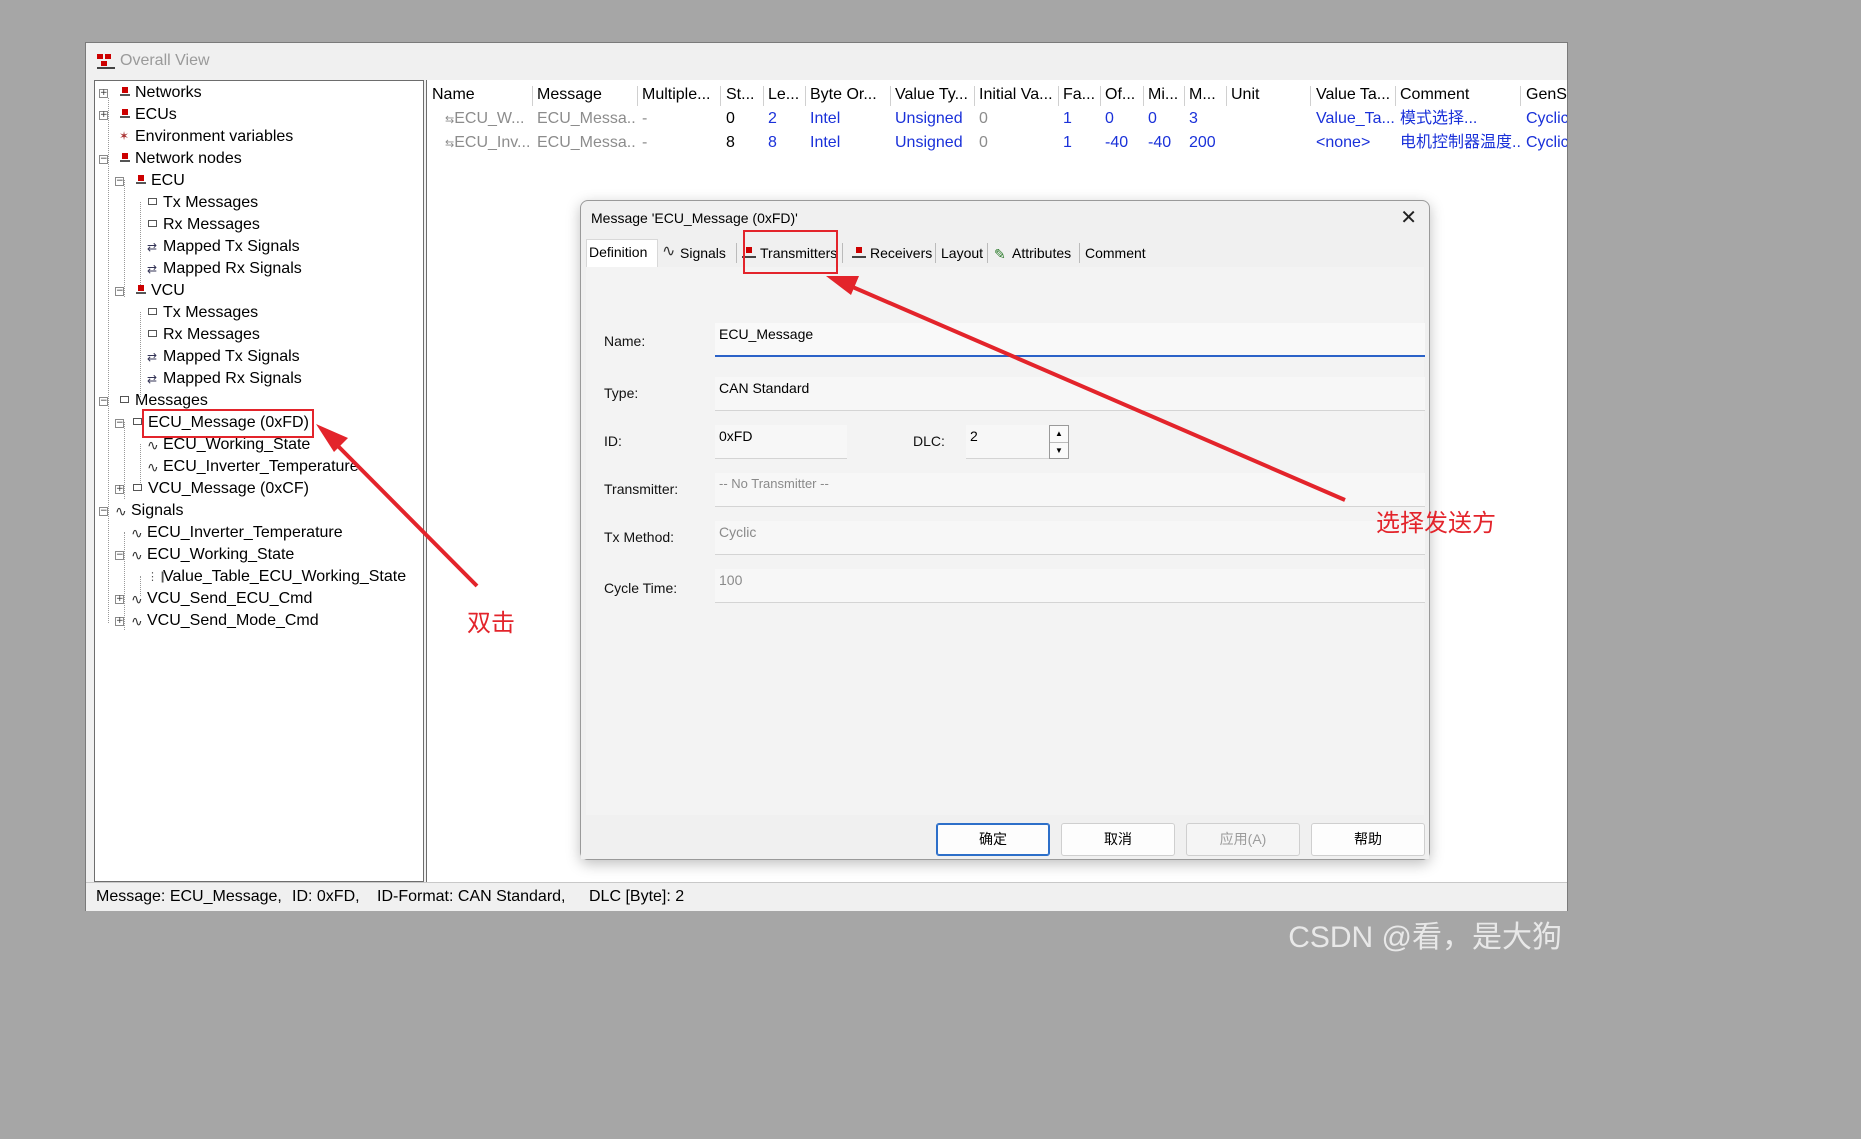 Image resolution: width=1861 pixels, height=1139 pixels. Describe the element at coordinates (1436, 523) in the screenshot. I see `annotation-select-transmitter: 选择发送方` at that location.